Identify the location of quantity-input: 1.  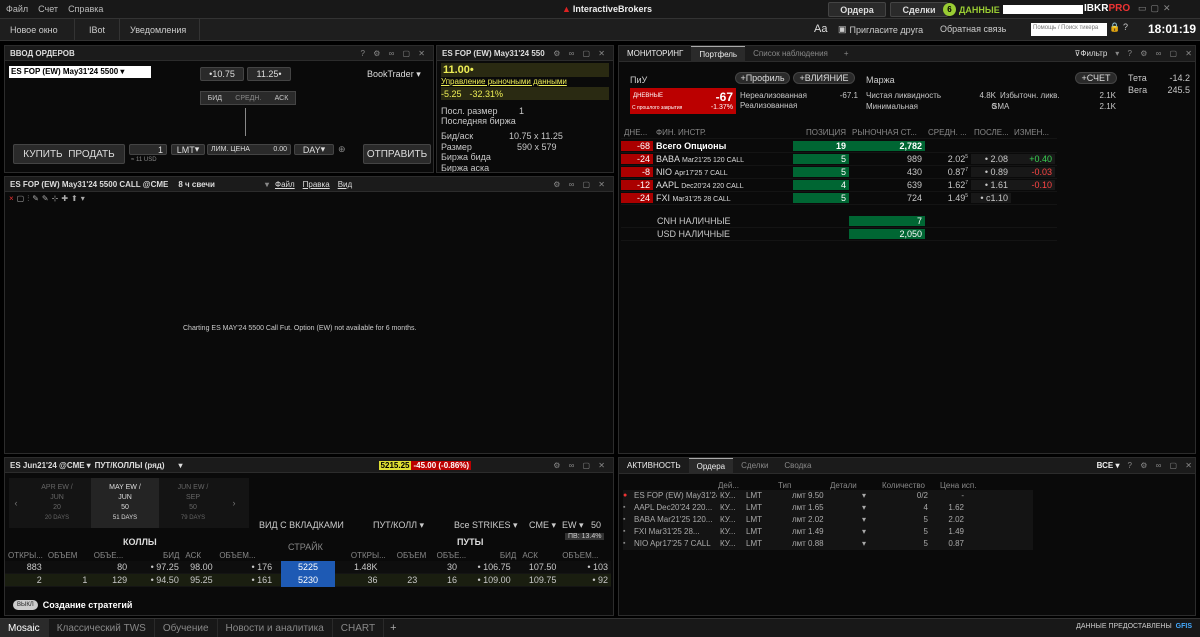
(148, 149).